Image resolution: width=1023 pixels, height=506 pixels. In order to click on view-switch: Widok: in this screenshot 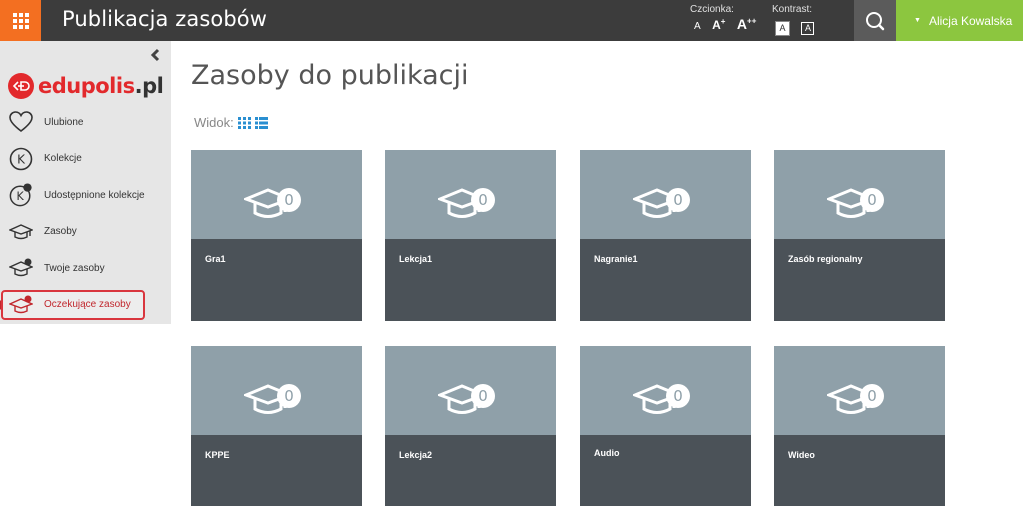, I will do `click(231, 122)`.